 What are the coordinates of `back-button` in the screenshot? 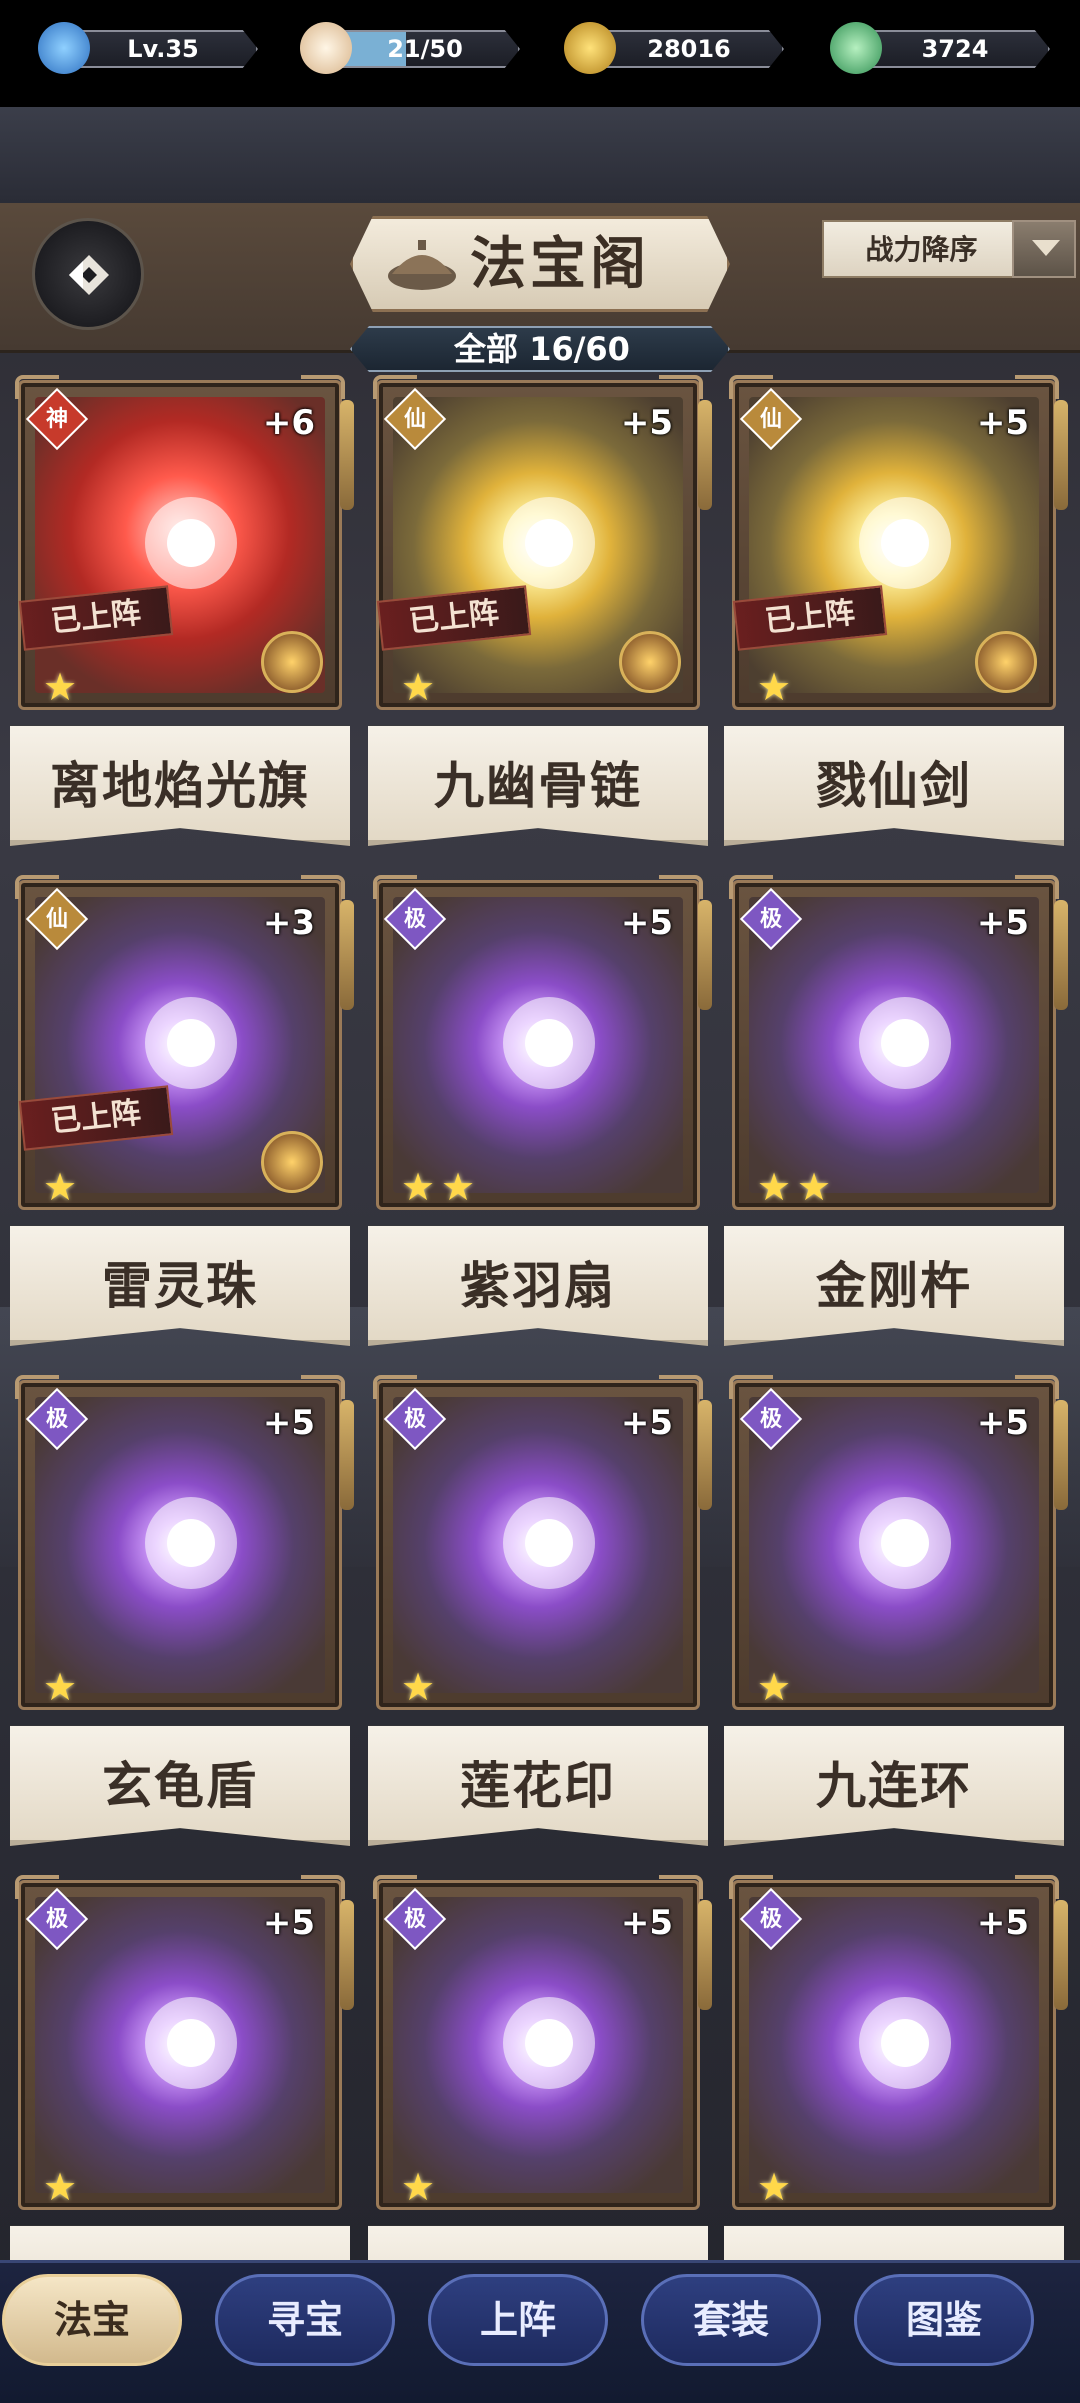 It's located at (88, 274).